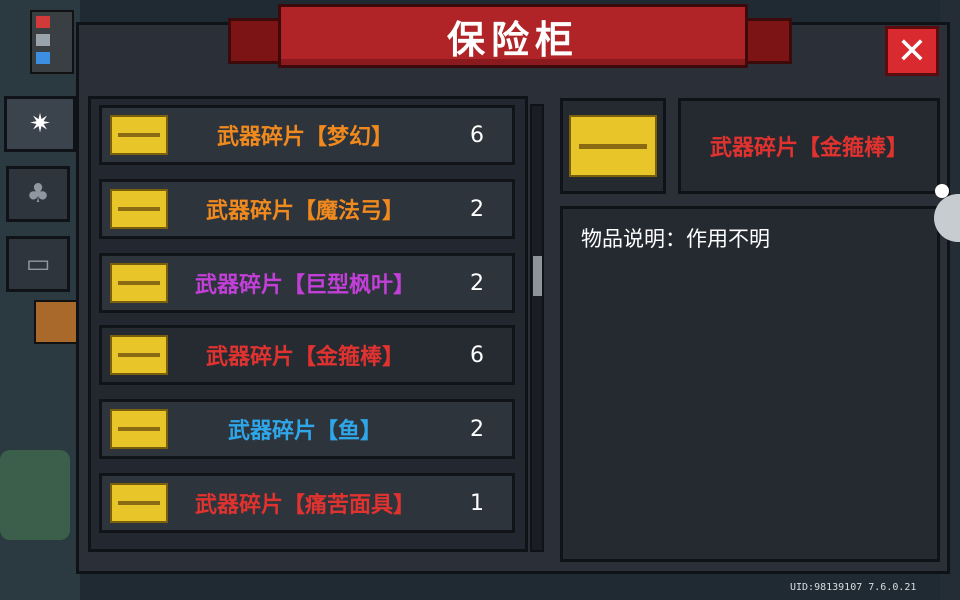  What do you see at coordinates (512, 39) in the screenshot?
I see `page-title: 保险柜` at bounding box center [512, 39].